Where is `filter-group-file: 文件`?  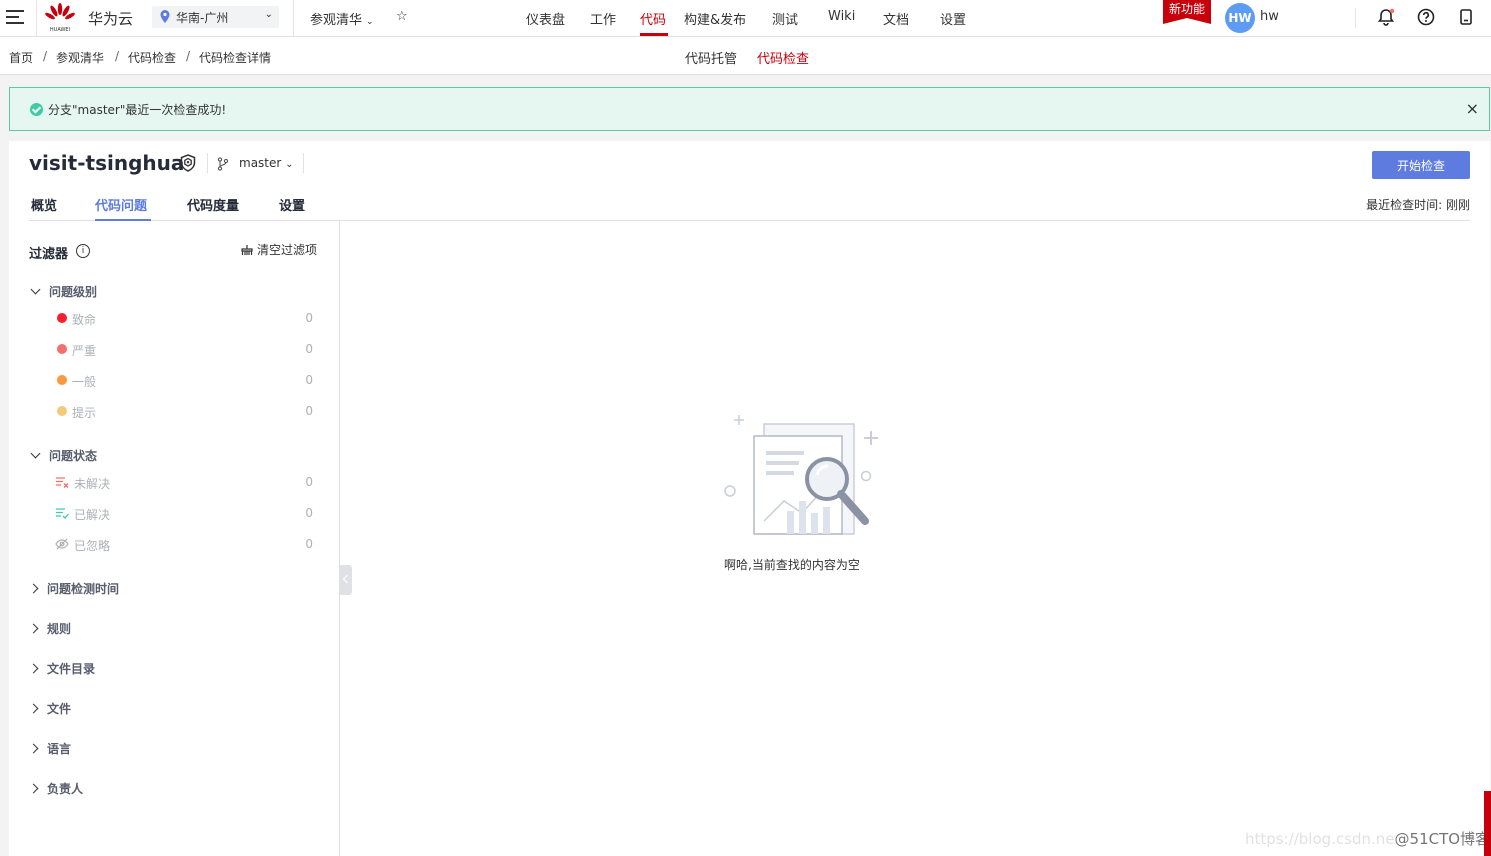 filter-group-file: 文件 is located at coordinates (50, 708).